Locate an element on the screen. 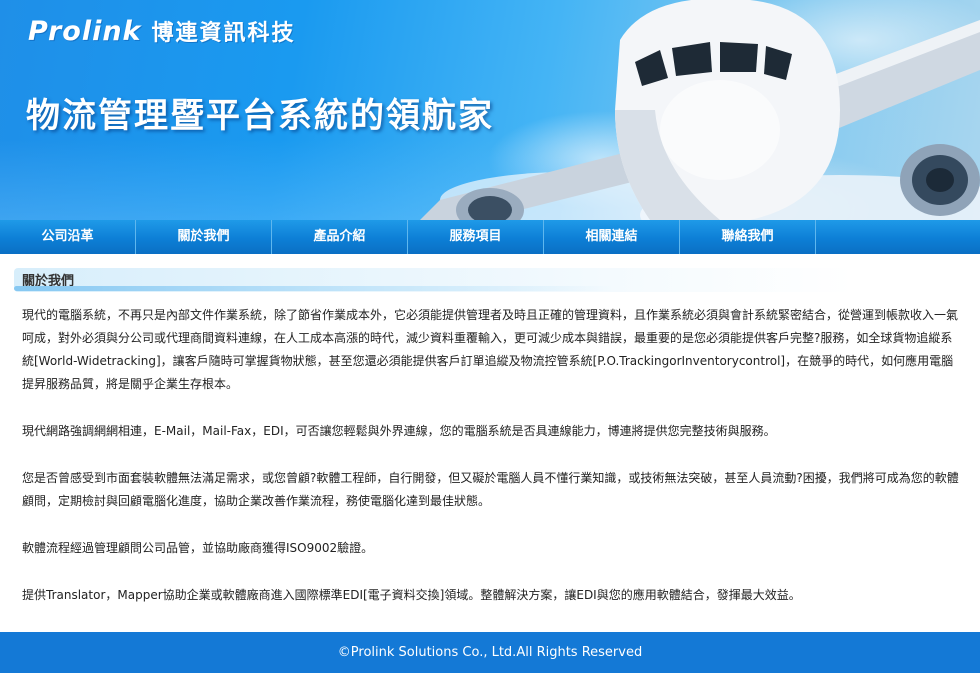 Image resolution: width=980 pixels, height=673 pixels. section-title: 關於我們 is located at coordinates (48, 281).